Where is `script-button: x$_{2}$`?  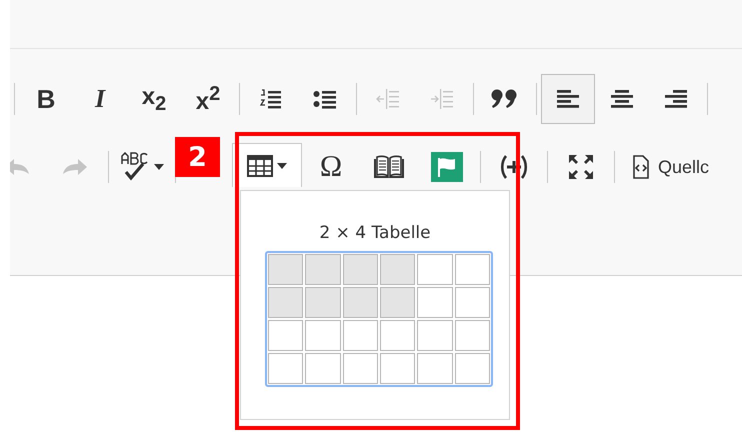 script-button: x$_{2}$ is located at coordinates (154, 99).